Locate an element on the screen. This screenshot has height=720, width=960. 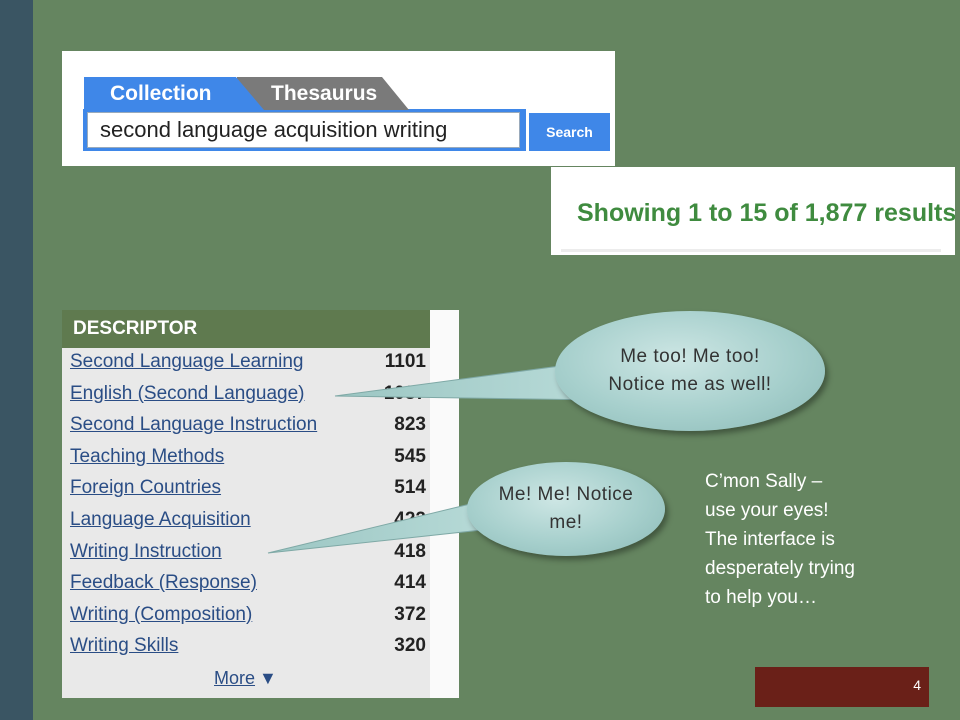
caption-line: use your eyes! is located at coordinates (767, 510).